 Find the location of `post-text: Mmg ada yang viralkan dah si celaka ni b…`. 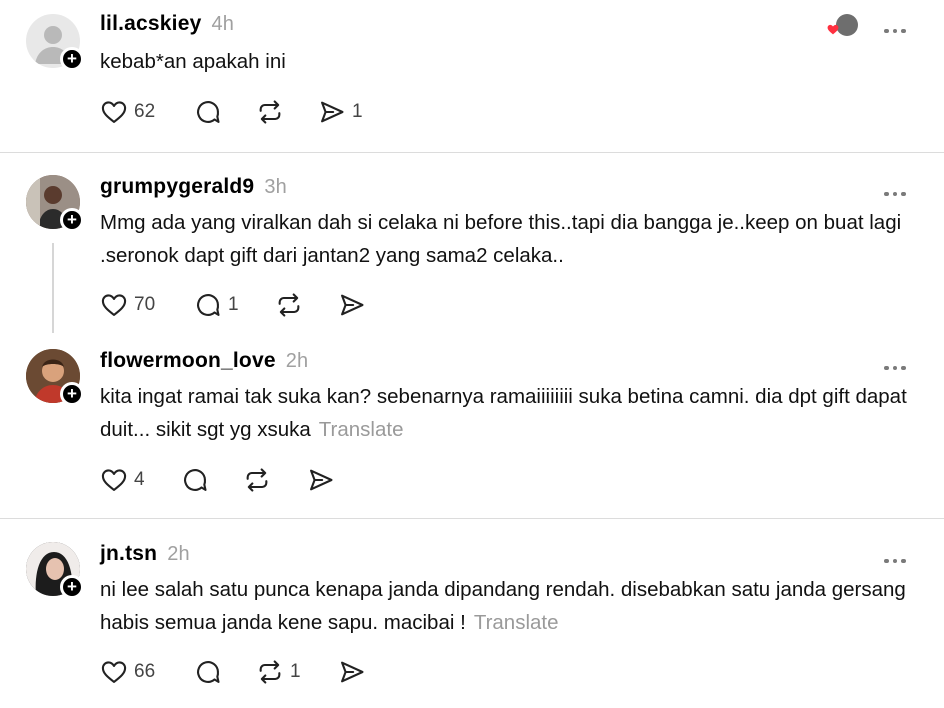

post-text: Mmg ada yang viralkan dah si celaka ni b… is located at coordinates (501, 239).